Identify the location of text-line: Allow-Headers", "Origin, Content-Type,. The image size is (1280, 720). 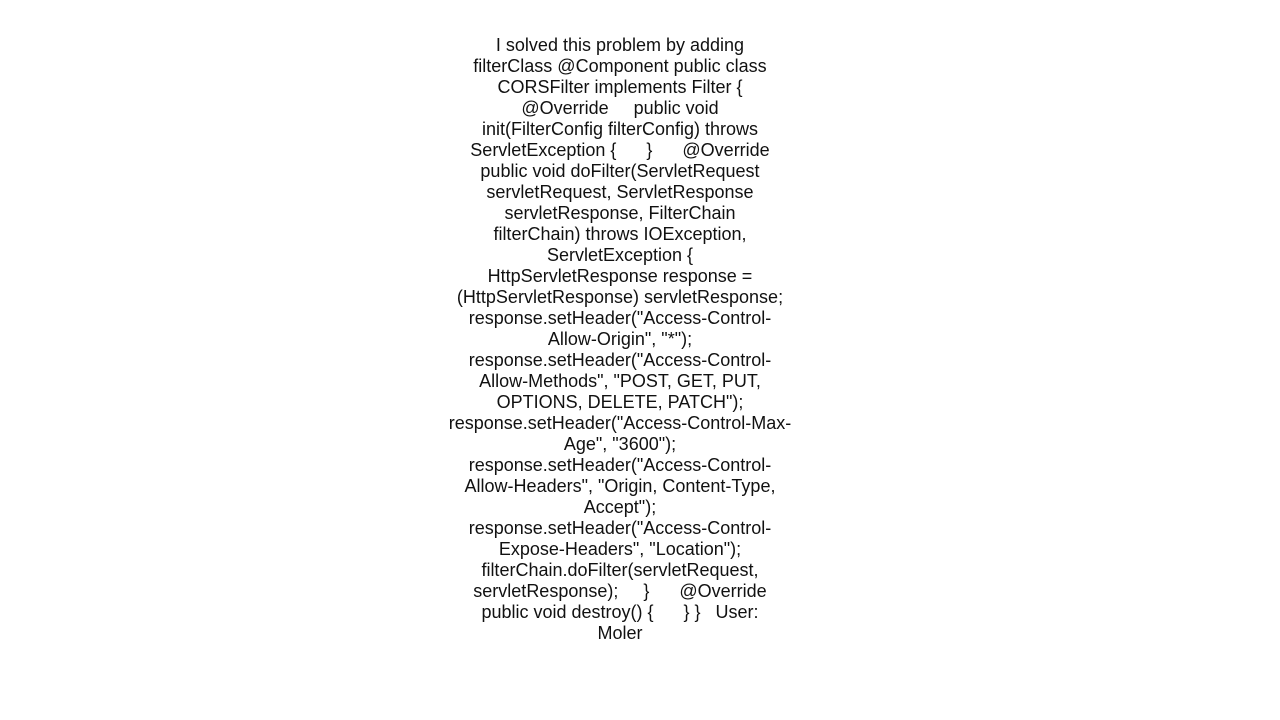
(620, 486).